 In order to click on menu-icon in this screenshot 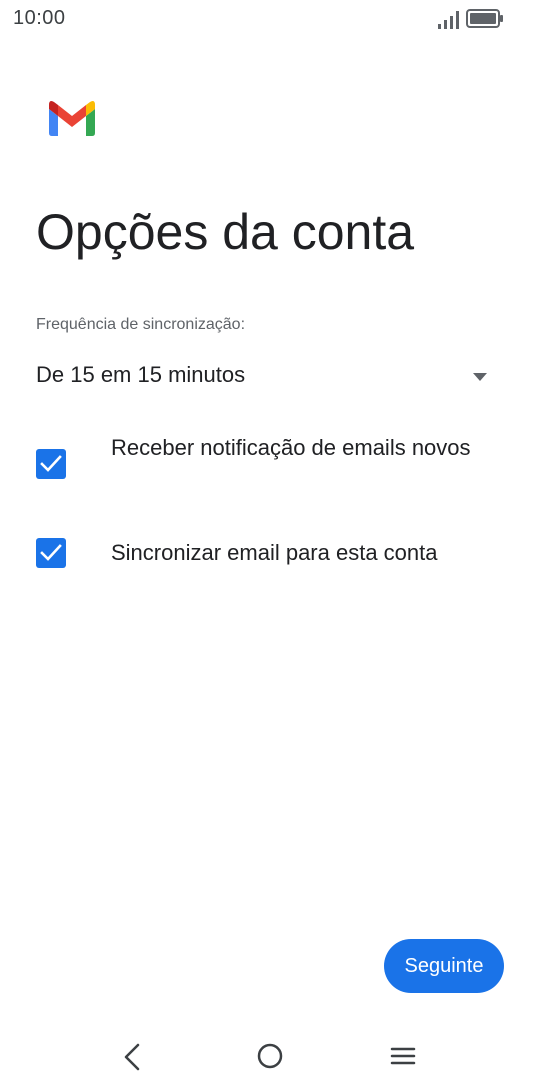, I will do `click(403, 1056)`.